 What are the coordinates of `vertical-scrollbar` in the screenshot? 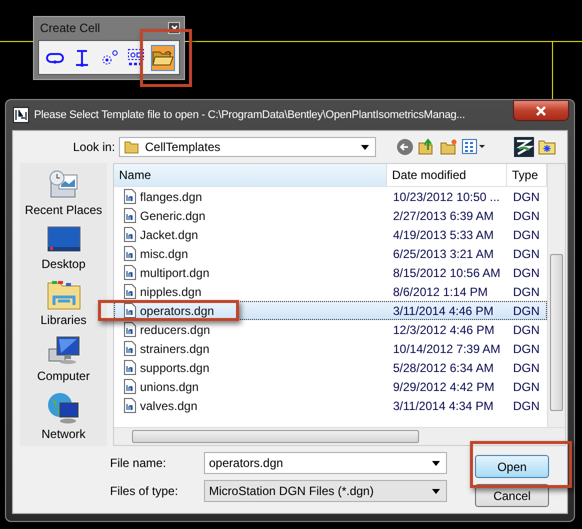 It's located at (556, 295).